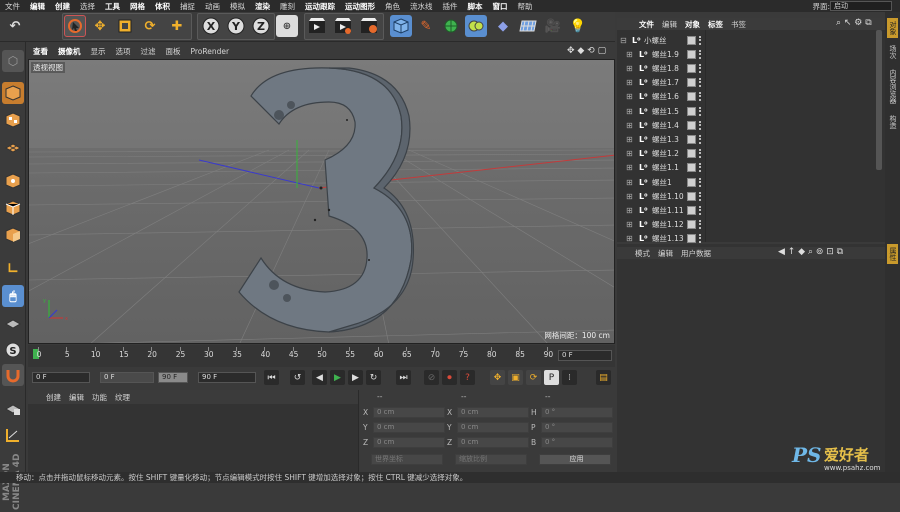 This screenshot has height=512, width=900. I want to click on tab-content-browser: 内容浏览器, so click(892, 86).